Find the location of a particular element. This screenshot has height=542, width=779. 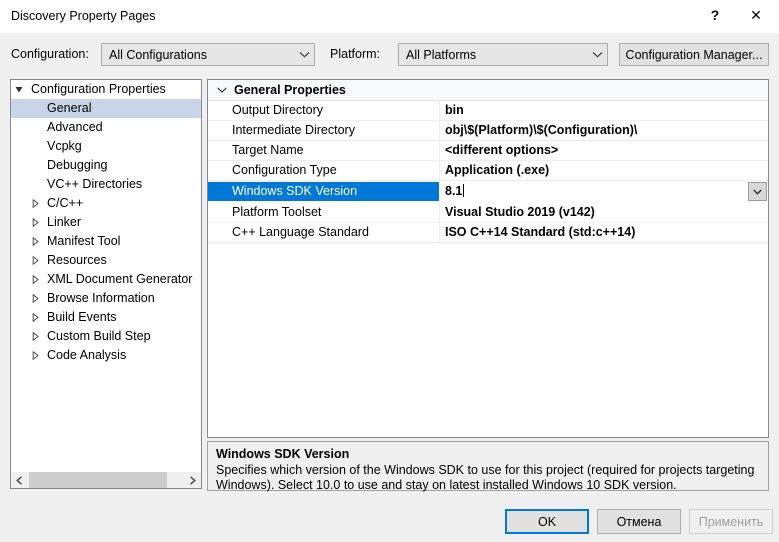

property-name: Intermediate Directory is located at coordinates (293, 130).